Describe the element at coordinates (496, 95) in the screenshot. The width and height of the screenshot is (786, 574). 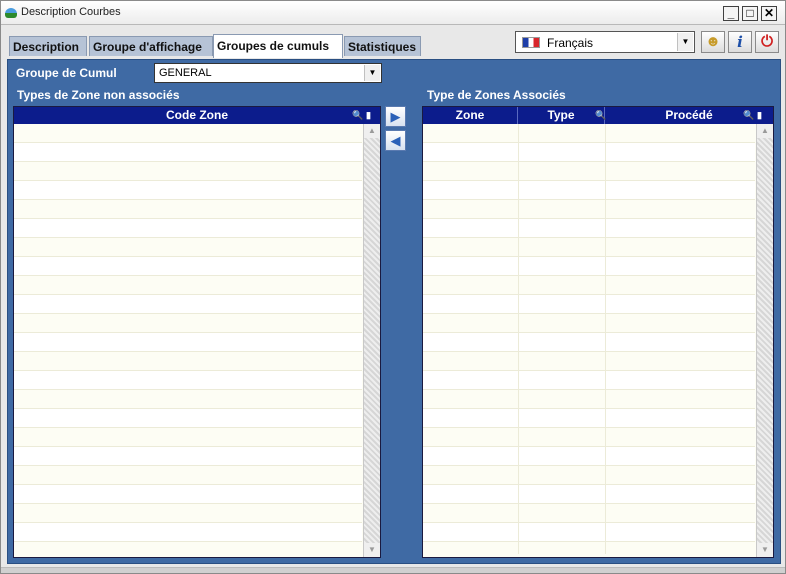
I see `associated-zones-label: Type de Zones Associés` at that location.